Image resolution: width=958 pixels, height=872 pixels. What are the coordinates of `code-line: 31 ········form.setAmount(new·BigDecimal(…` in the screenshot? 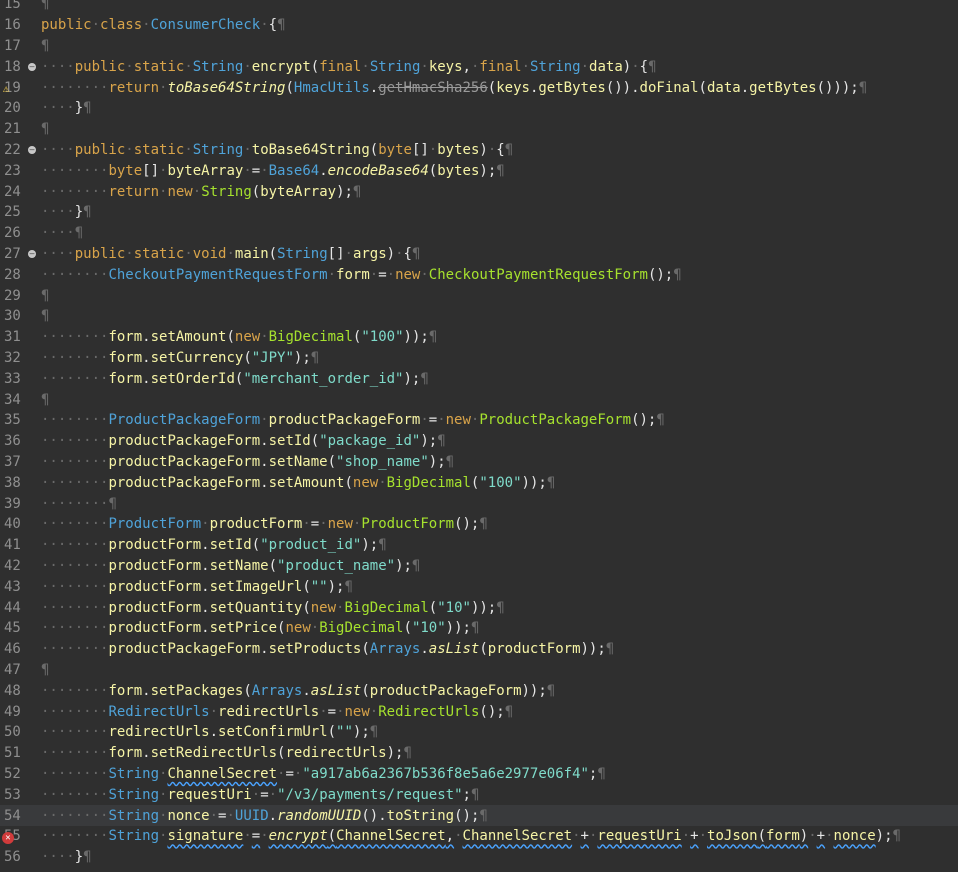 It's located at (479, 337).